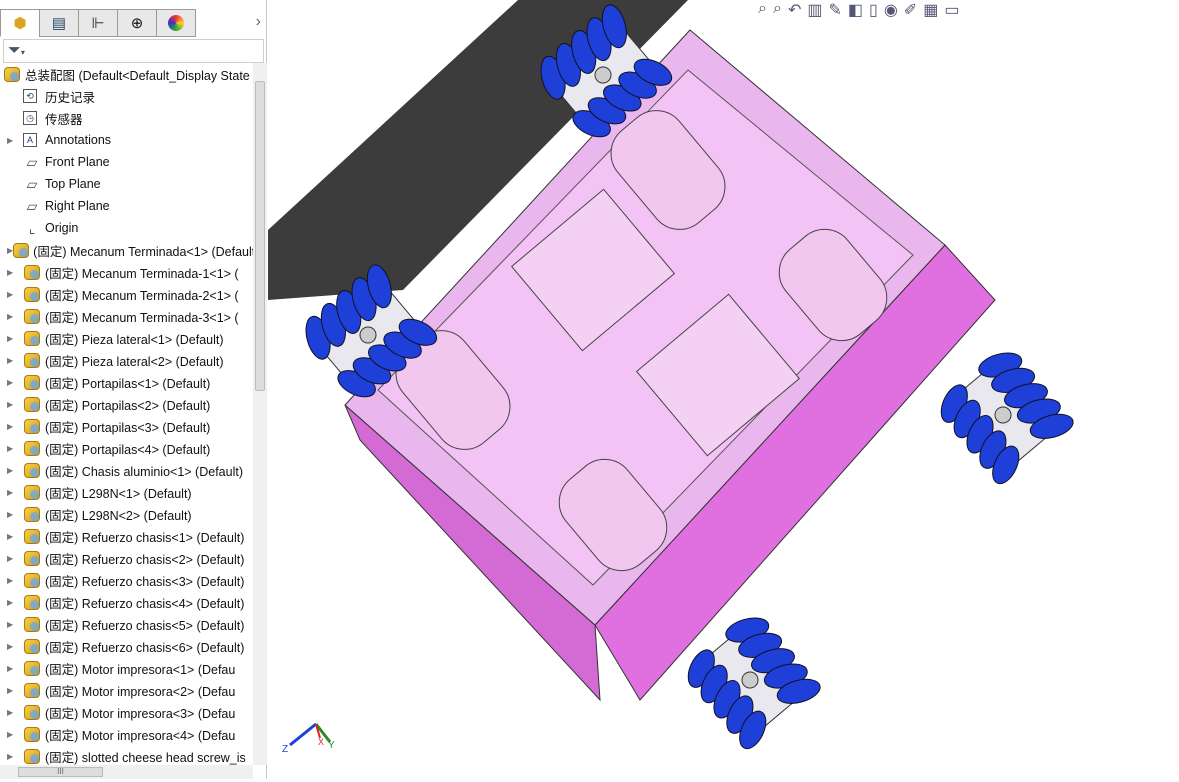 This screenshot has width=1179, height=782. I want to click on tree-item-label: (固定) Refuerzo chasis<4> (Default), so click(145, 603).